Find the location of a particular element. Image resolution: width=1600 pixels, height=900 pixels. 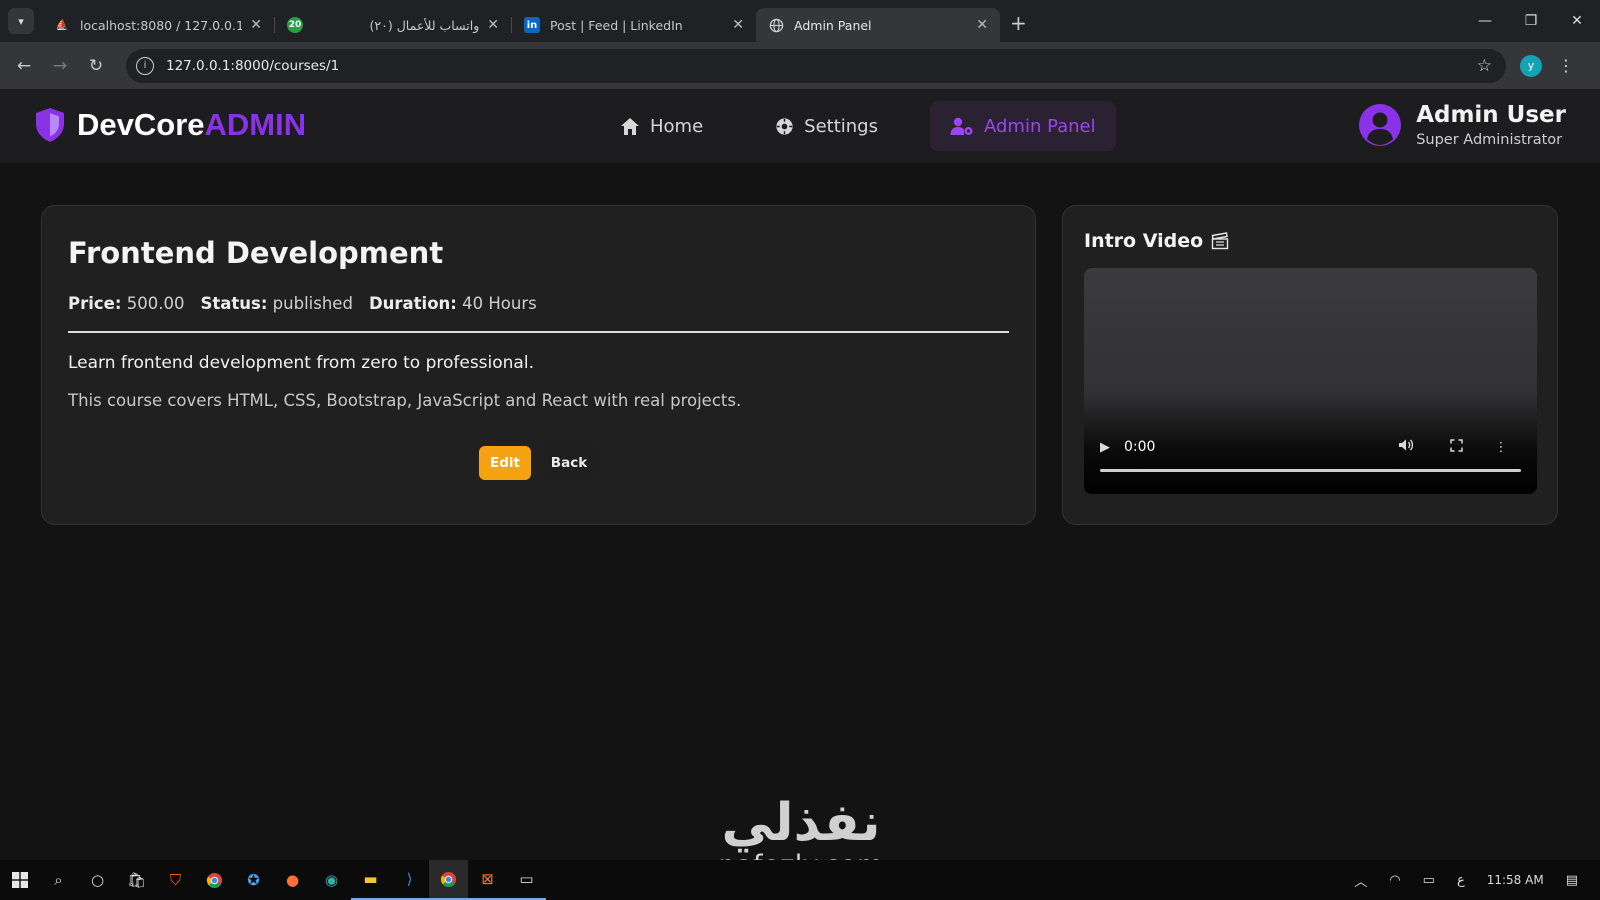

browser-menu-icon: ⋮ is located at coordinates (1566, 65).